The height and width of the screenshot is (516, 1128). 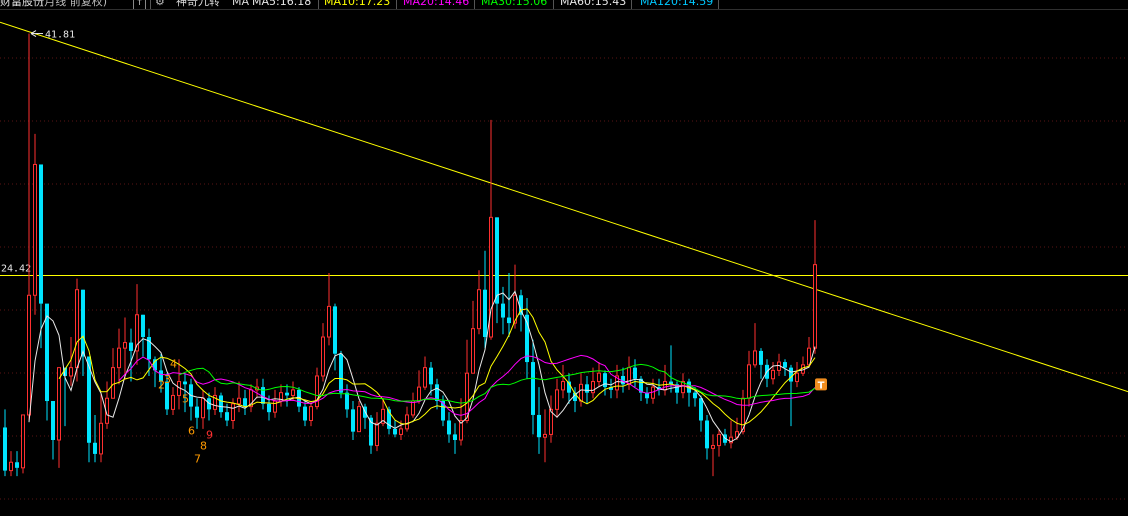 What do you see at coordinates (22, 4) in the screenshot?
I see `stock-name: 财富股份` at bounding box center [22, 4].